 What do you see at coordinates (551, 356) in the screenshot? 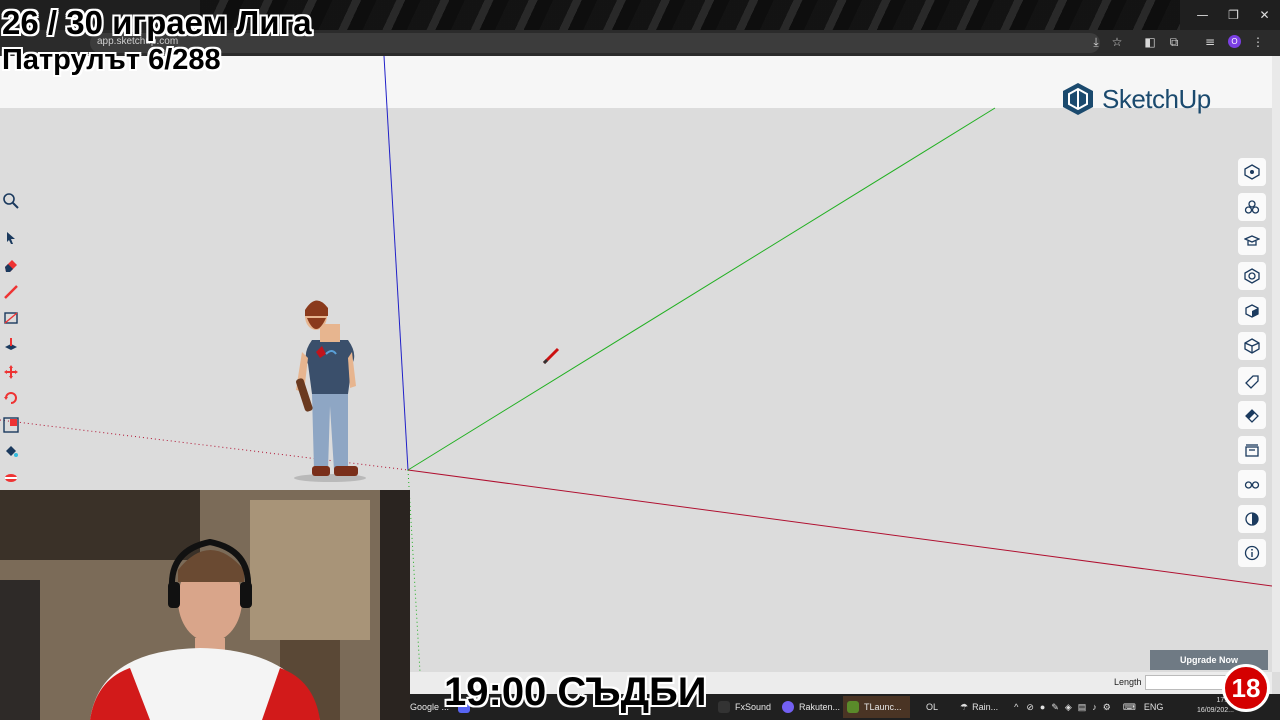
I see `pencil-cursor` at bounding box center [551, 356].